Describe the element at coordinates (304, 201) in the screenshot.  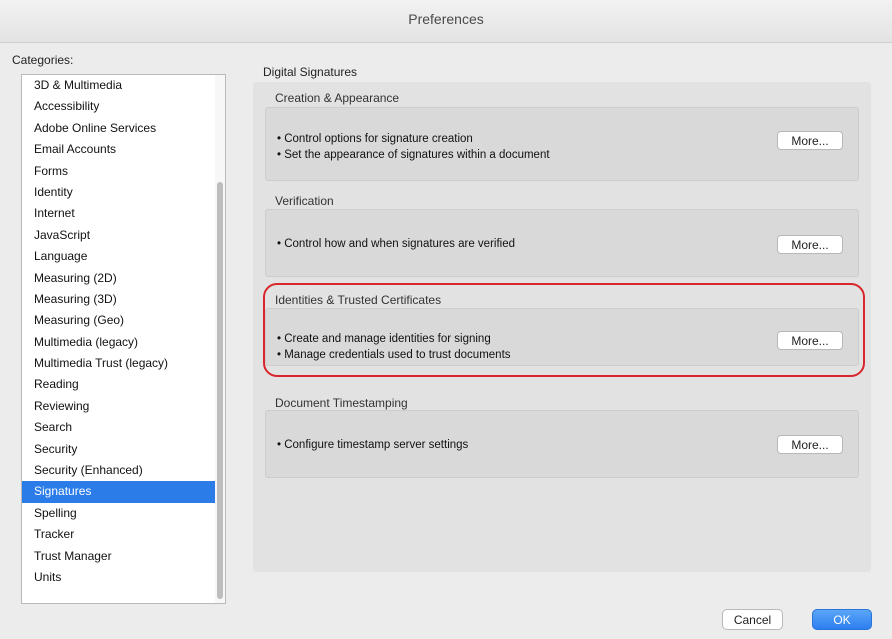
I see `group-label-verification: Verification` at that location.